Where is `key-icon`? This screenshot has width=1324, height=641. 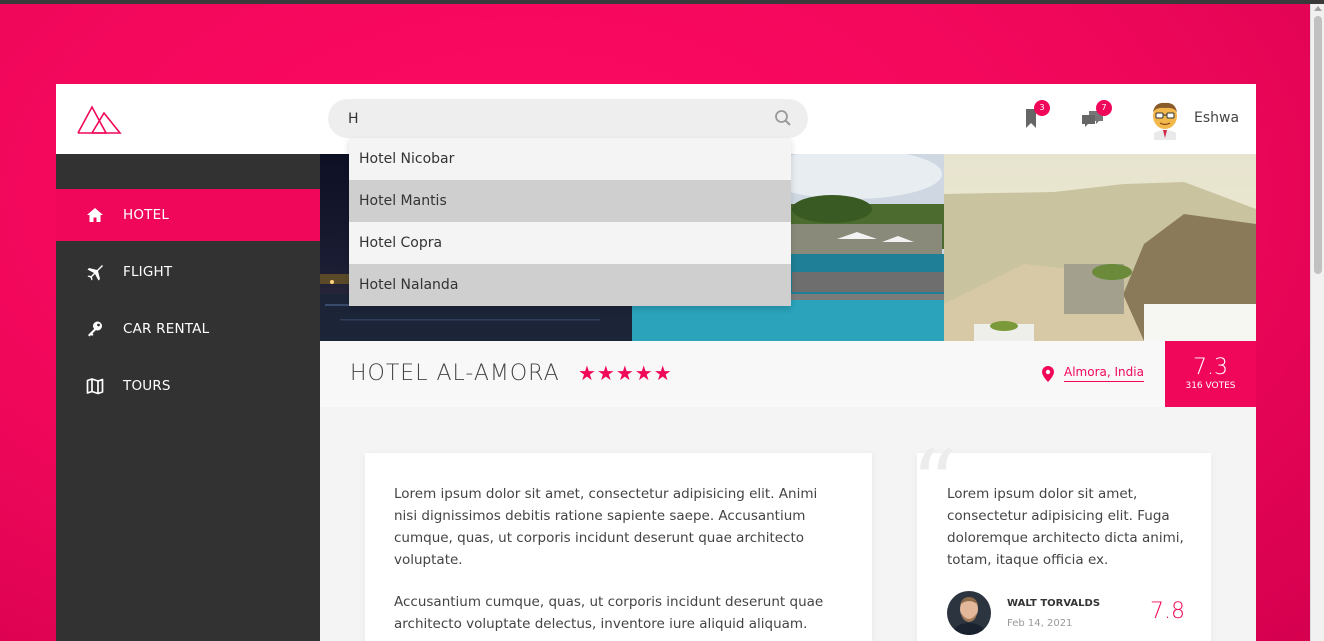
key-icon is located at coordinates (95, 329).